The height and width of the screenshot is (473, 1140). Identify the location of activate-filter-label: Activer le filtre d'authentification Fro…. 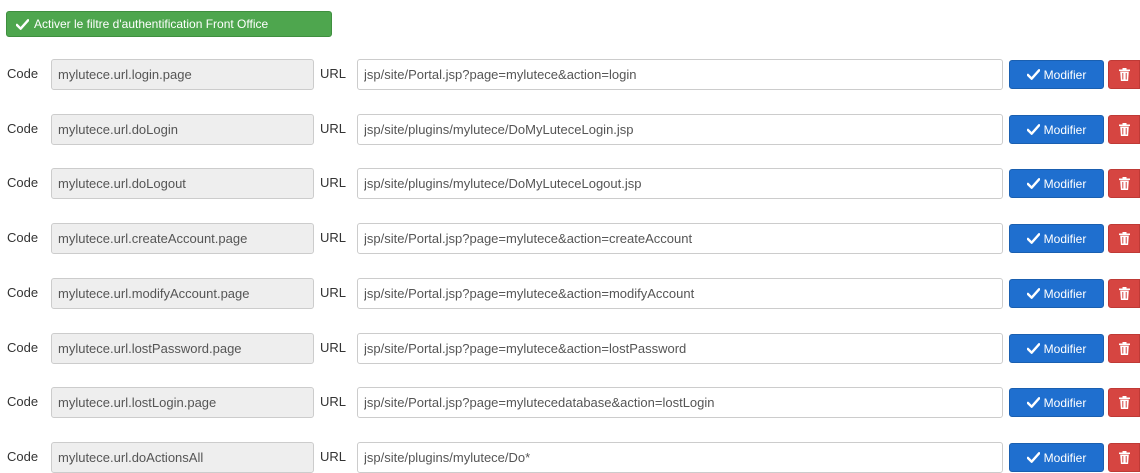
(151, 24).